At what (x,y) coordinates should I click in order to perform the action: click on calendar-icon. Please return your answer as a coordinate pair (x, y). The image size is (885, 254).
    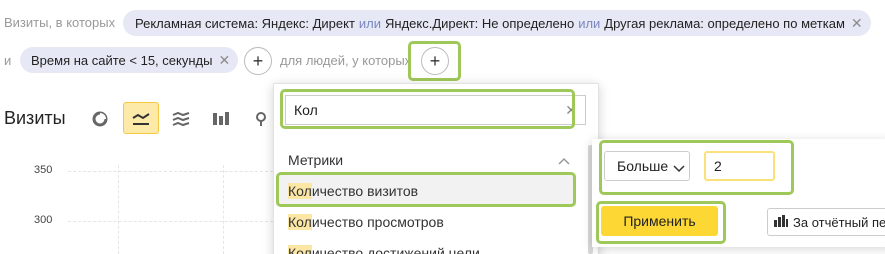
    Looking at the image, I should click on (781, 222).